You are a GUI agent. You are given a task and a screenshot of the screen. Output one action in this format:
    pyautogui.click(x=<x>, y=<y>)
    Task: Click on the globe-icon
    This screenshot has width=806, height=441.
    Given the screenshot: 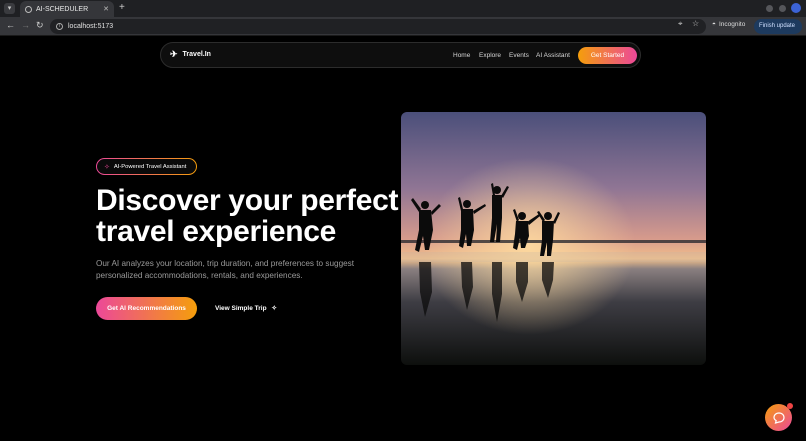 What is the action you would take?
    pyautogui.click(x=28, y=9)
    